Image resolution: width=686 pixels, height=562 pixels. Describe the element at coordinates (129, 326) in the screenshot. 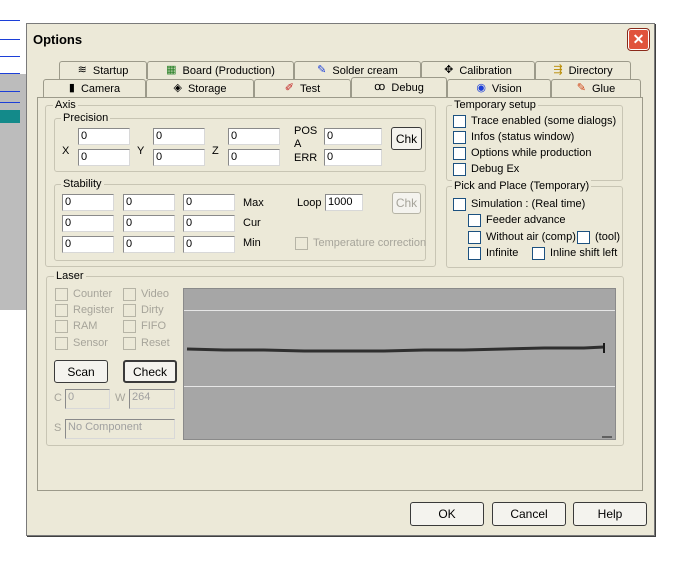

I see `fifo-checkbox` at that location.